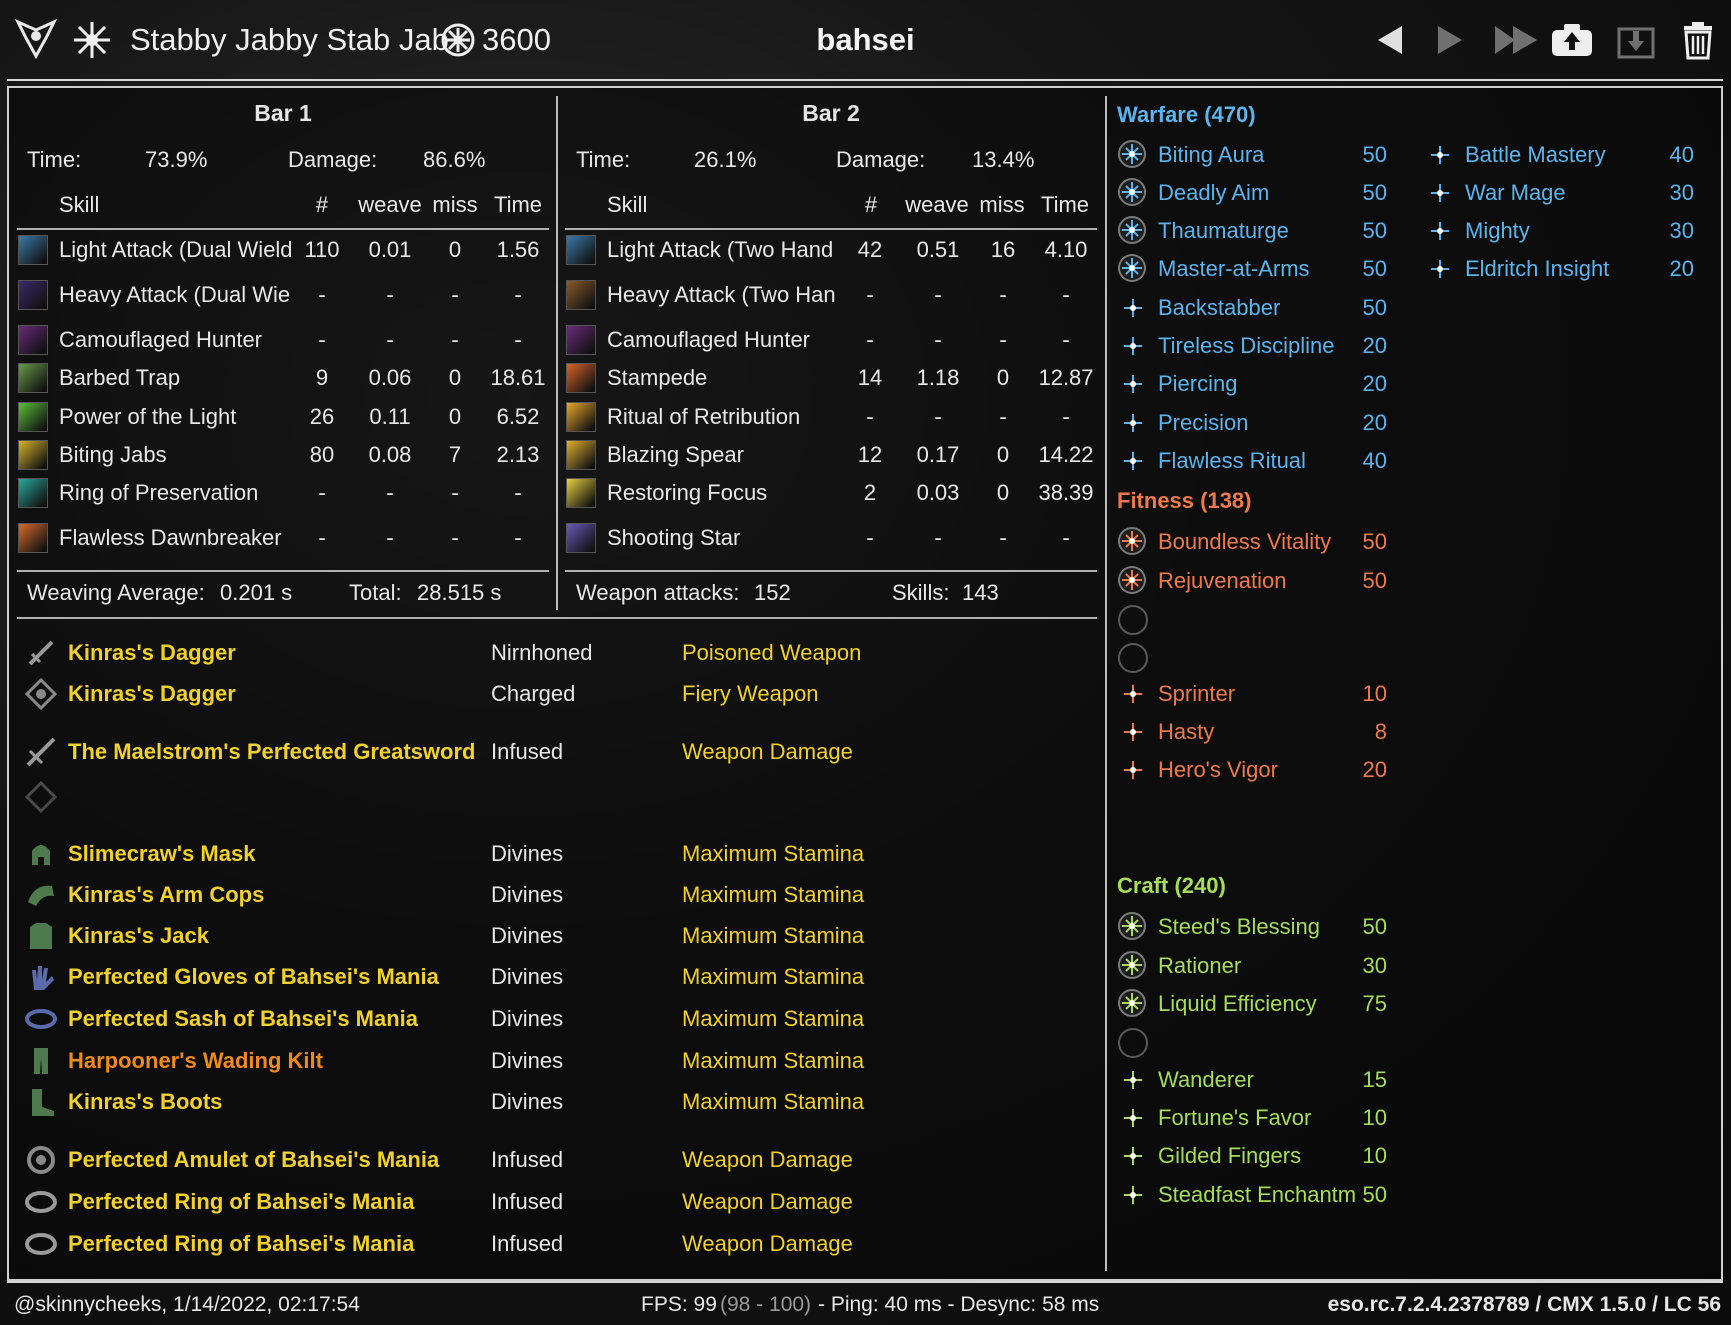 The height and width of the screenshot is (1325, 1731). What do you see at coordinates (831, 494) in the screenshot?
I see `skill-row: Restoring Focus 2 0.03 0 38.39` at bounding box center [831, 494].